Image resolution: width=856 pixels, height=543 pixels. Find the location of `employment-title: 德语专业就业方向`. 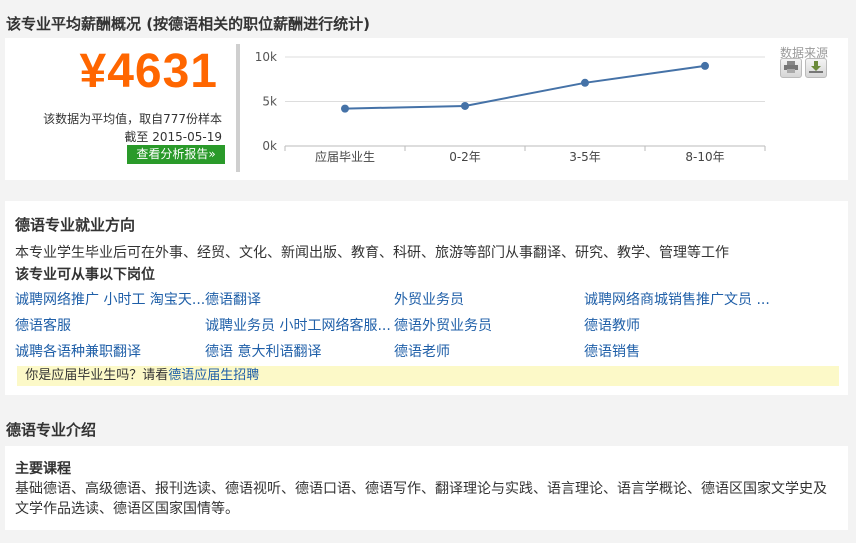

employment-title: 德语专业就业方向 is located at coordinates (75, 225).